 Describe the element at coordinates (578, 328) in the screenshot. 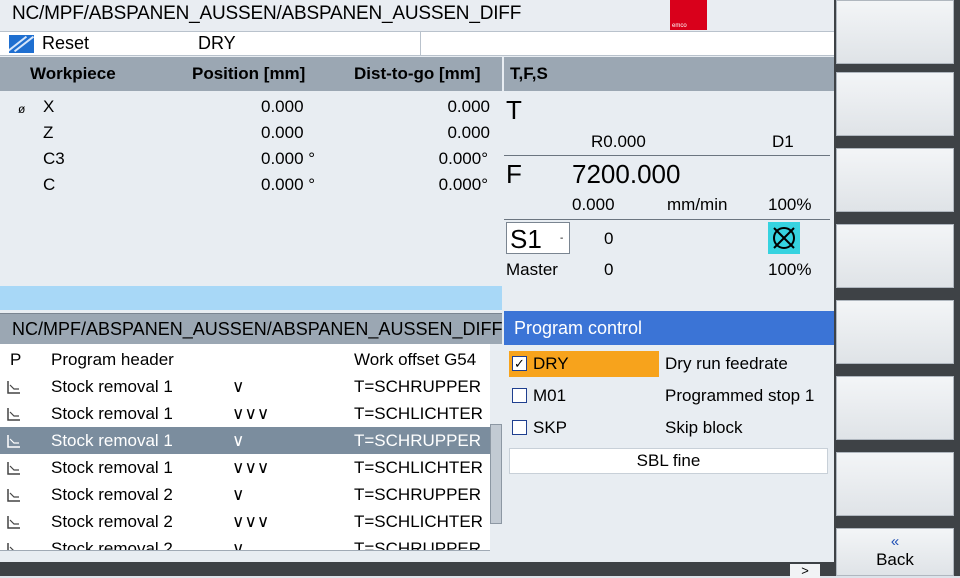

I see `program-control-title: Program control` at that location.